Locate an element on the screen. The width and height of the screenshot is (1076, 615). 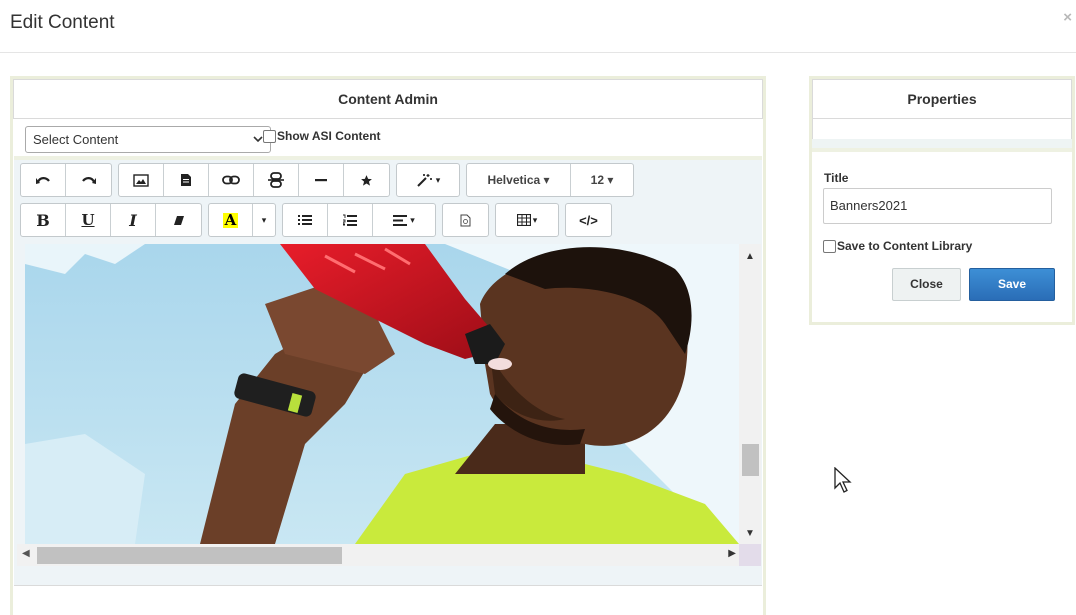
document-group is located at coordinates (465, 220).